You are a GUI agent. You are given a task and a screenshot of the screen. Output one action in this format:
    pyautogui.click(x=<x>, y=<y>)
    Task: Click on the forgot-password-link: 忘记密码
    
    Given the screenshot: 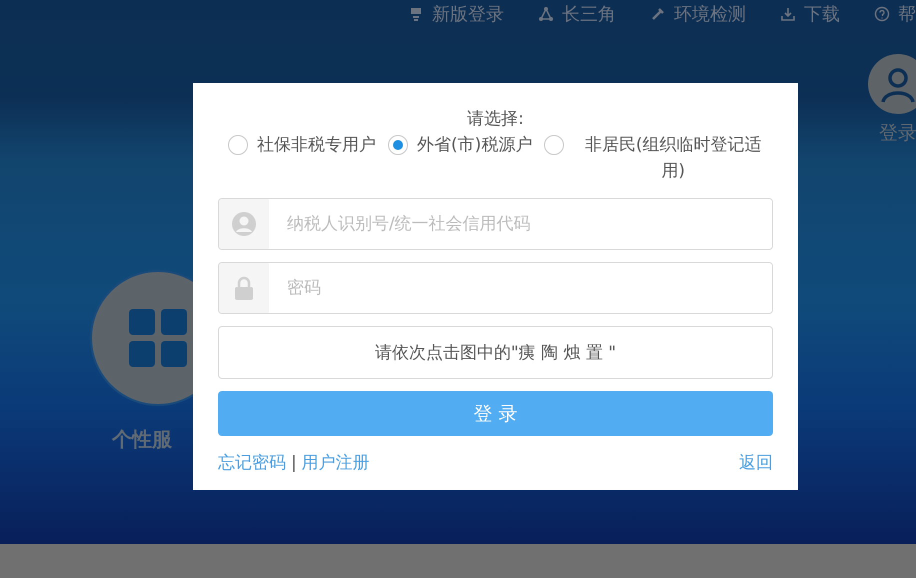 What is the action you would take?
    pyautogui.click(x=252, y=462)
    